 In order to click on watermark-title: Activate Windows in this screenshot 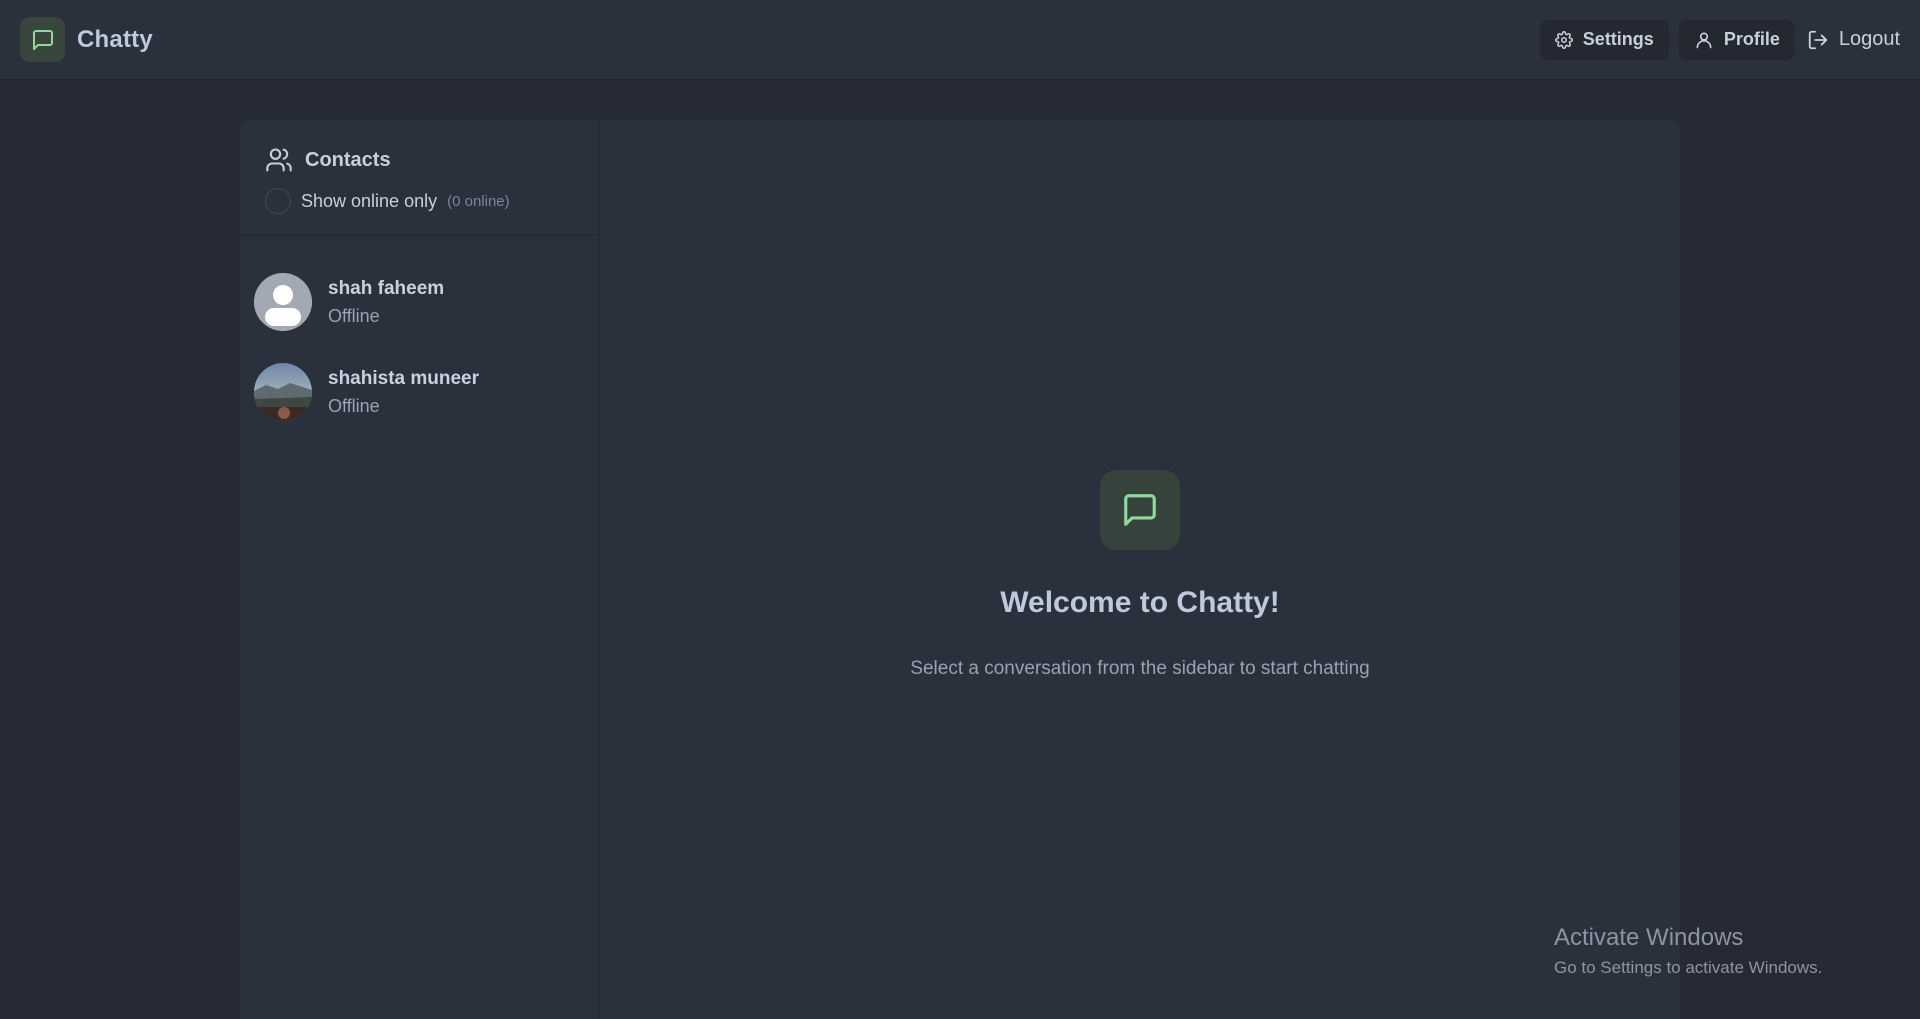, I will do `click(1649, 937)`.